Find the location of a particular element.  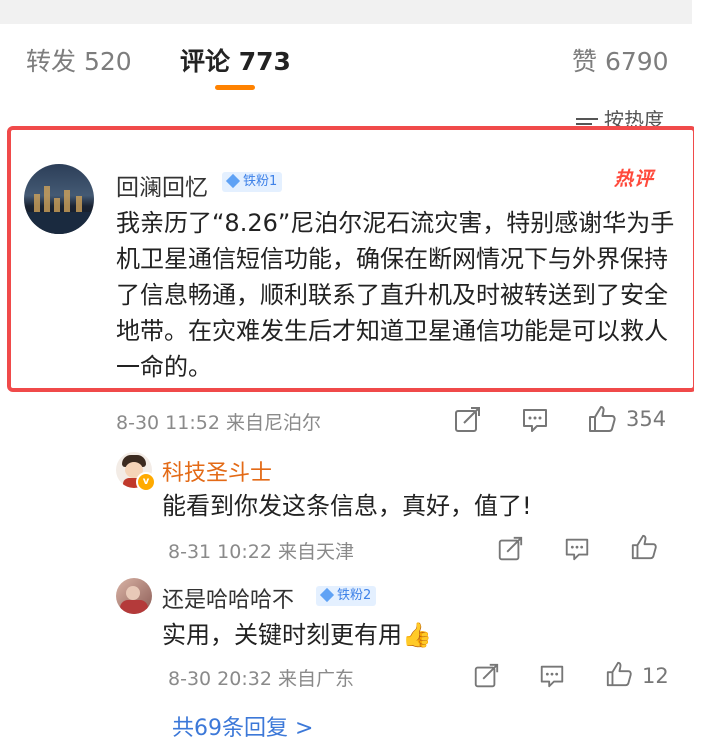

scrollbar is located at coordinates (701, 372).